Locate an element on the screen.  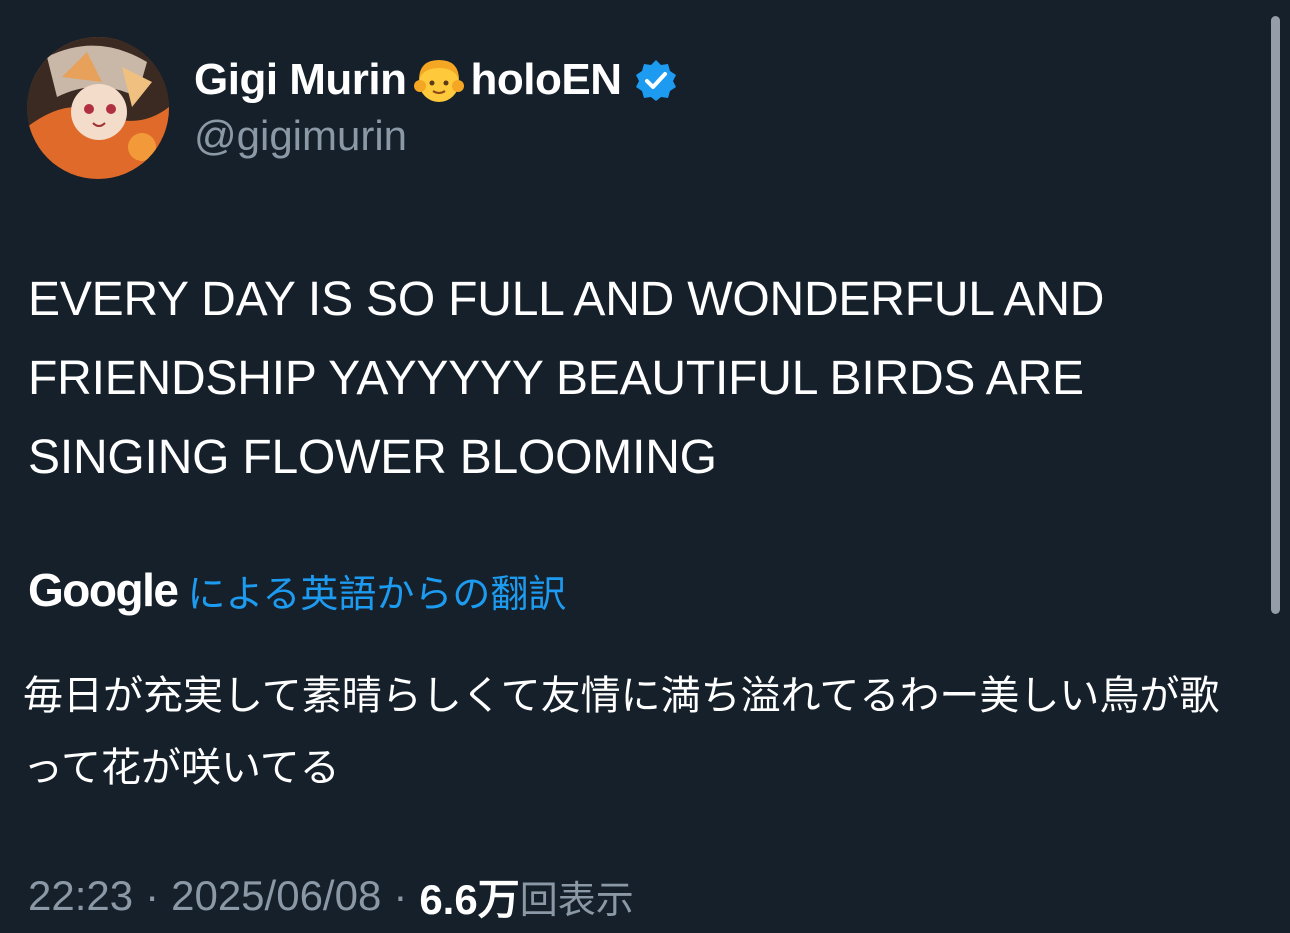
author-handle: @gigimurin is located at coordinates (300, 136).